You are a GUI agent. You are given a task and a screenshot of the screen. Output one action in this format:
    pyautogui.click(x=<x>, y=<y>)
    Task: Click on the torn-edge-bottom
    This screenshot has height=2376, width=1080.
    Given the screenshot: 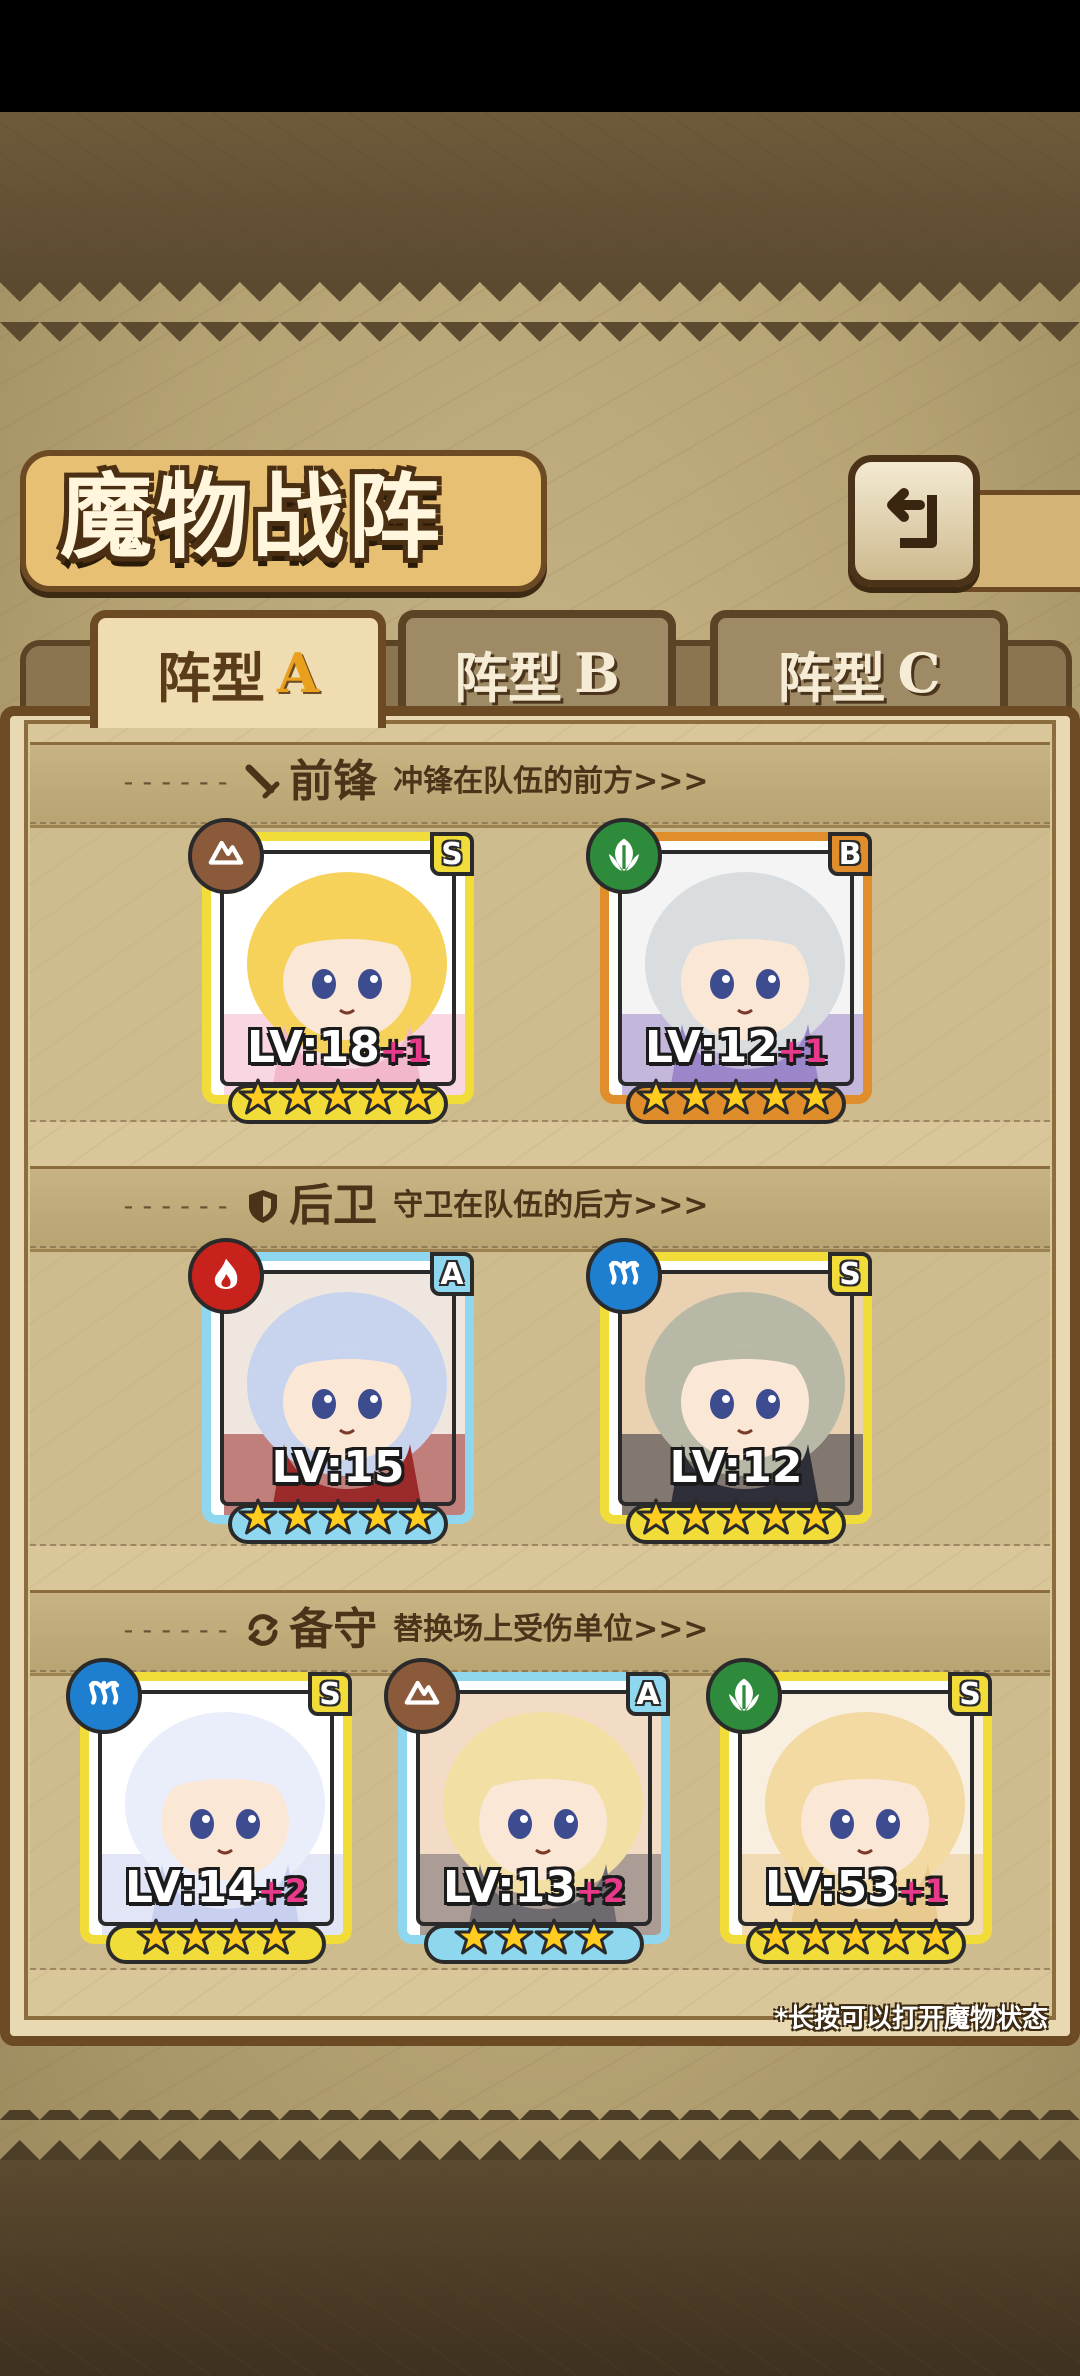 What is the action you would take?
    pyautogui.click(x=540, y=2135)
    